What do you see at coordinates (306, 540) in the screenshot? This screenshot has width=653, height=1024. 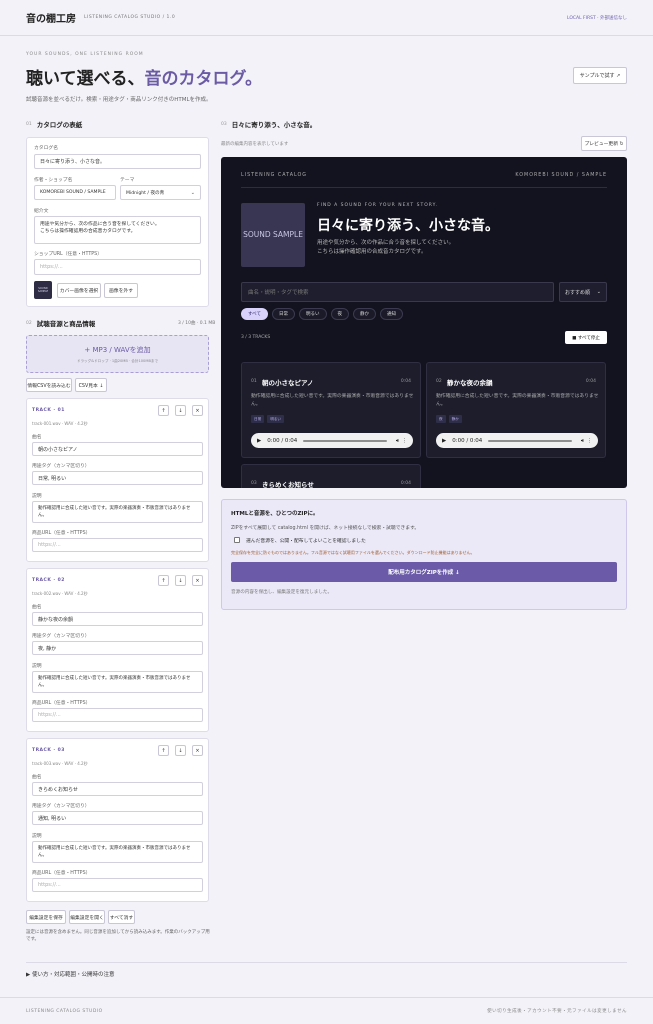 I see `confirm-label: 選んだ音源を、公開・配布してよいことを確認しました` at bounding box center [306, 540].